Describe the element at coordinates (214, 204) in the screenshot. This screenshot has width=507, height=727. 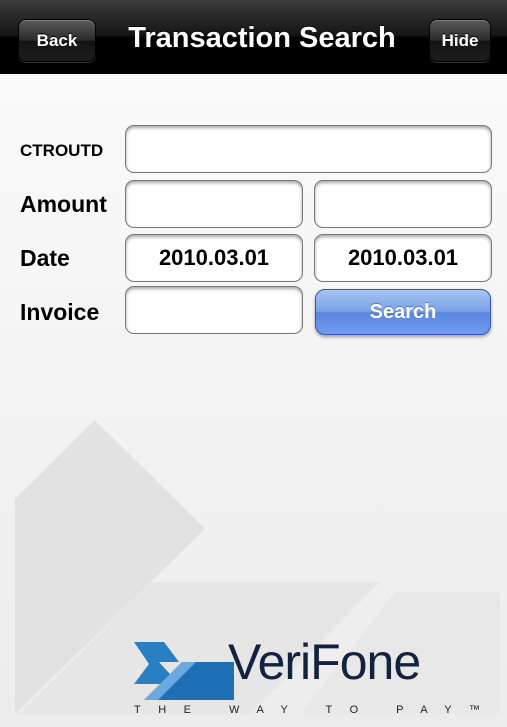
I see `amount-from-input` at that location.